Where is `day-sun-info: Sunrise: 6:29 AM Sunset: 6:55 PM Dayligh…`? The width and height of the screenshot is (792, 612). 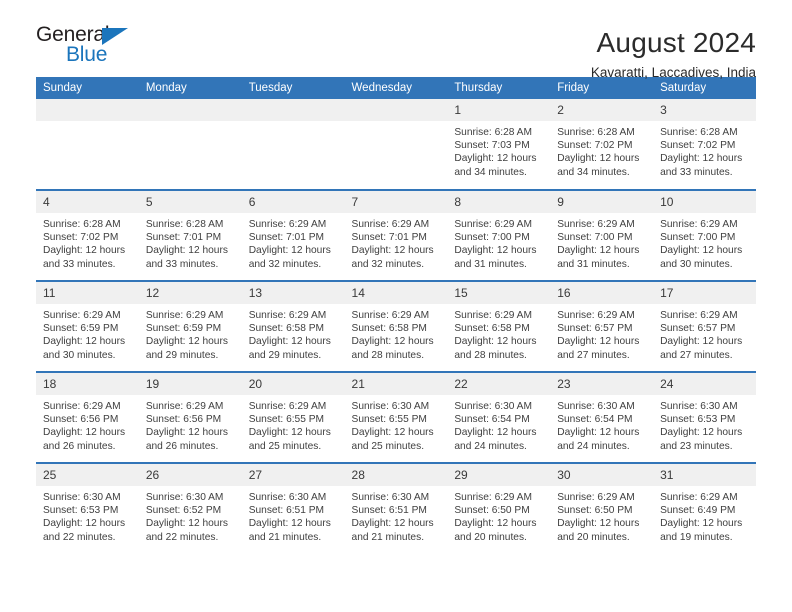 day-sun-info: Sunrise: 6:29 AM Sunset: 6:55 PM Dayligh… is located at coordinates (289, 426).